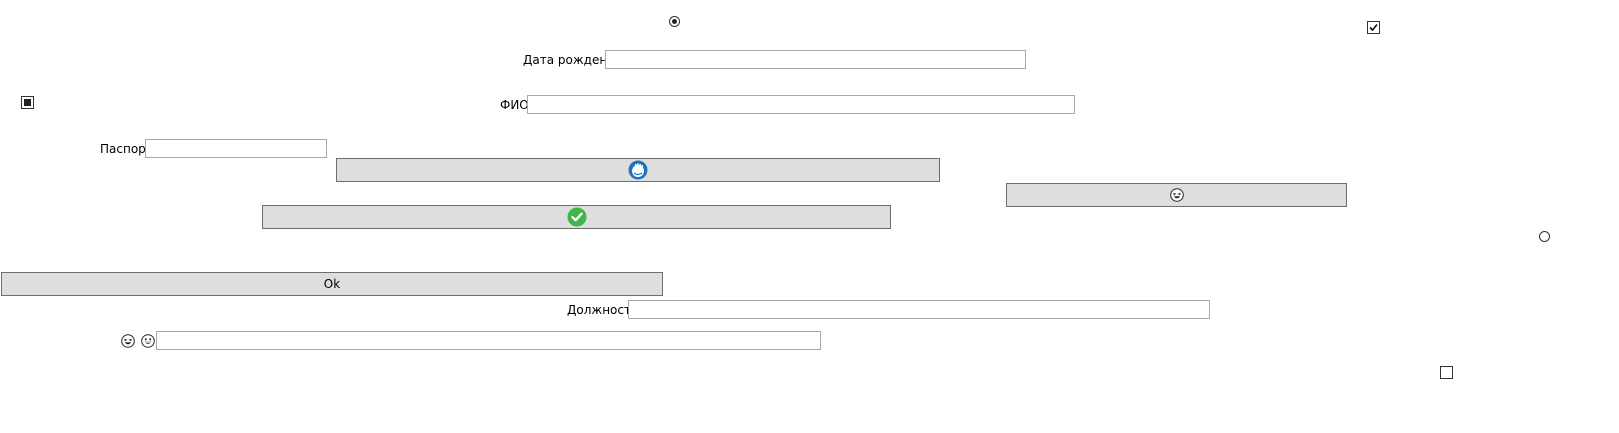 The width and height of the screenshot is (1619, 433). I want to click on waving-hand-icon, so click(638, 170).